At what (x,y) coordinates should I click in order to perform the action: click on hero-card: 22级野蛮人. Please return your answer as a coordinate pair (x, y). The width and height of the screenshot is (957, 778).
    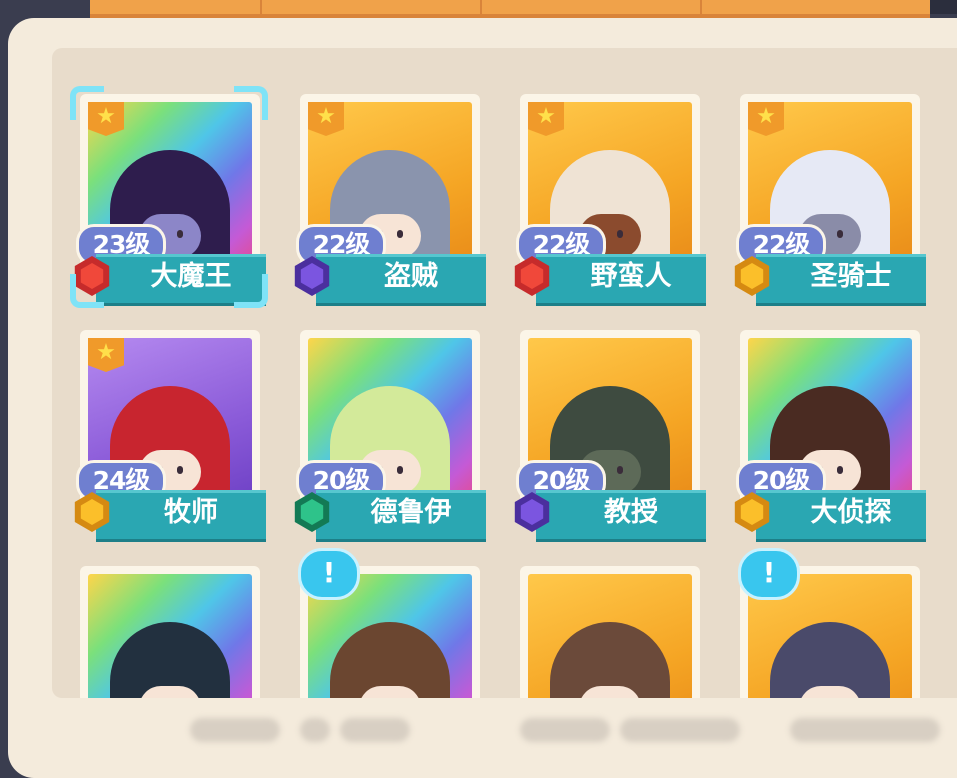
    Looking at the image, I should click on (610, 198).